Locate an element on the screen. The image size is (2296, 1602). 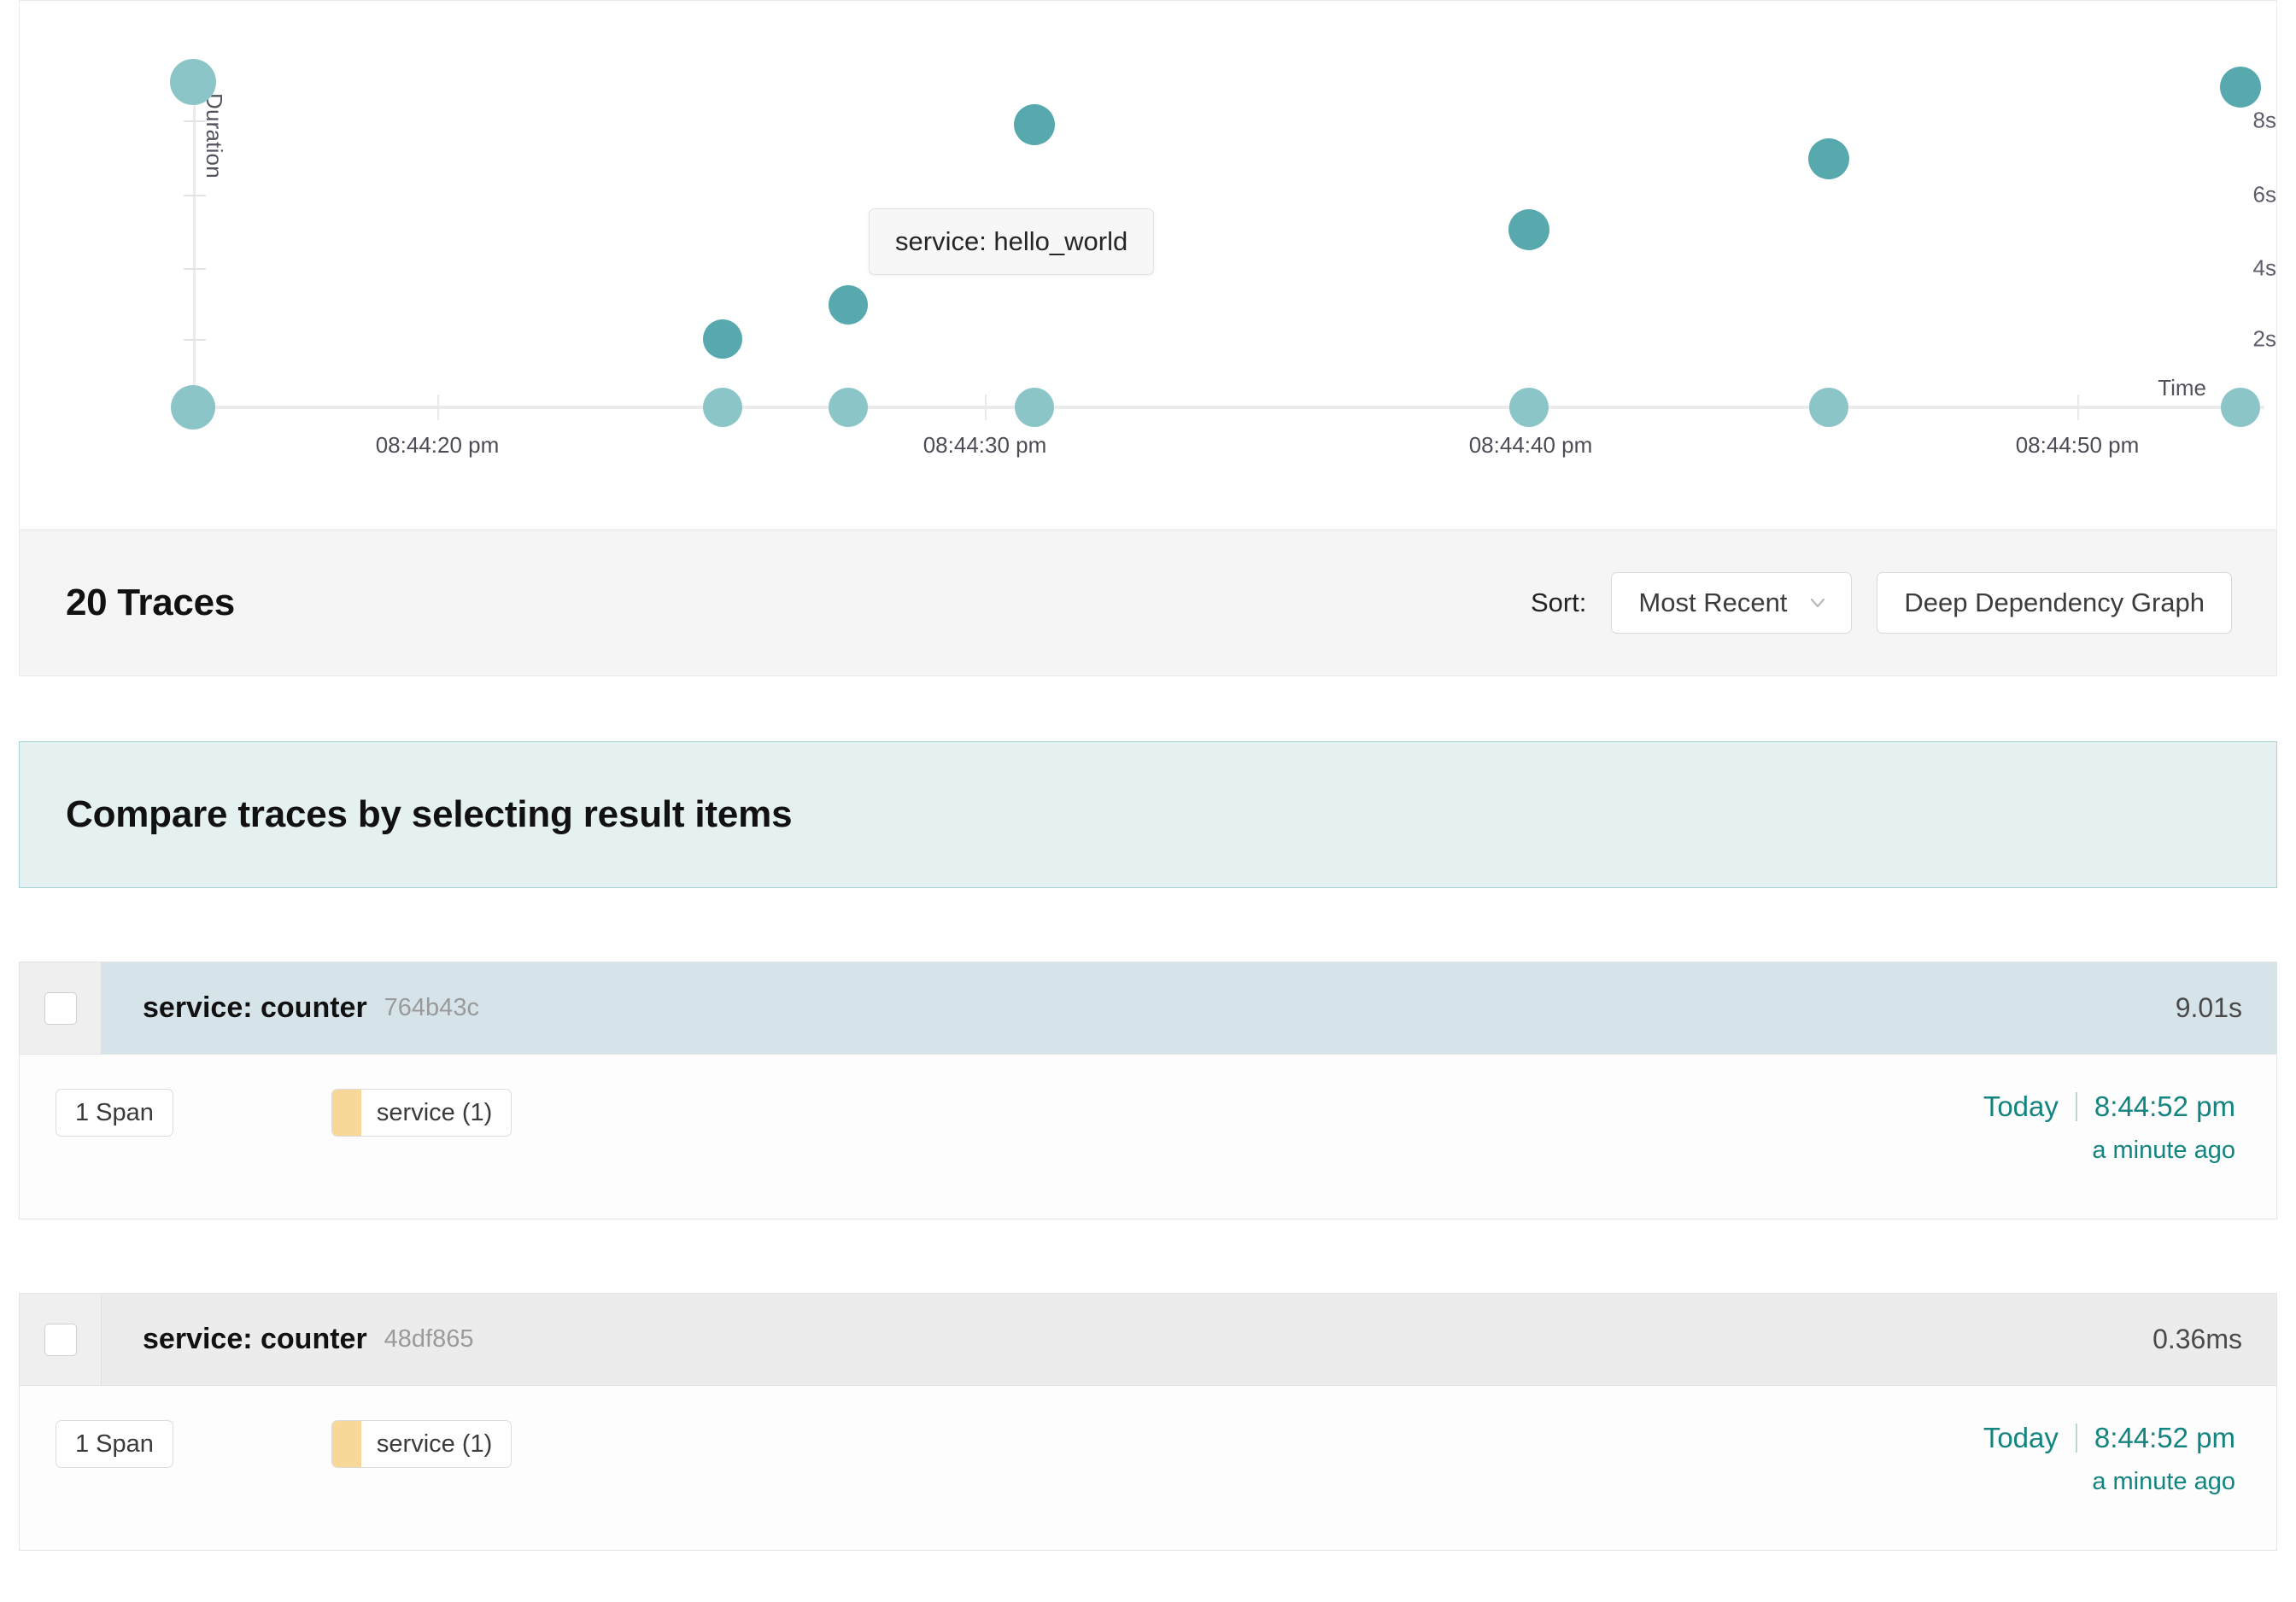
trace-count-label: 20 Traces is located at coordinates (150, 602).